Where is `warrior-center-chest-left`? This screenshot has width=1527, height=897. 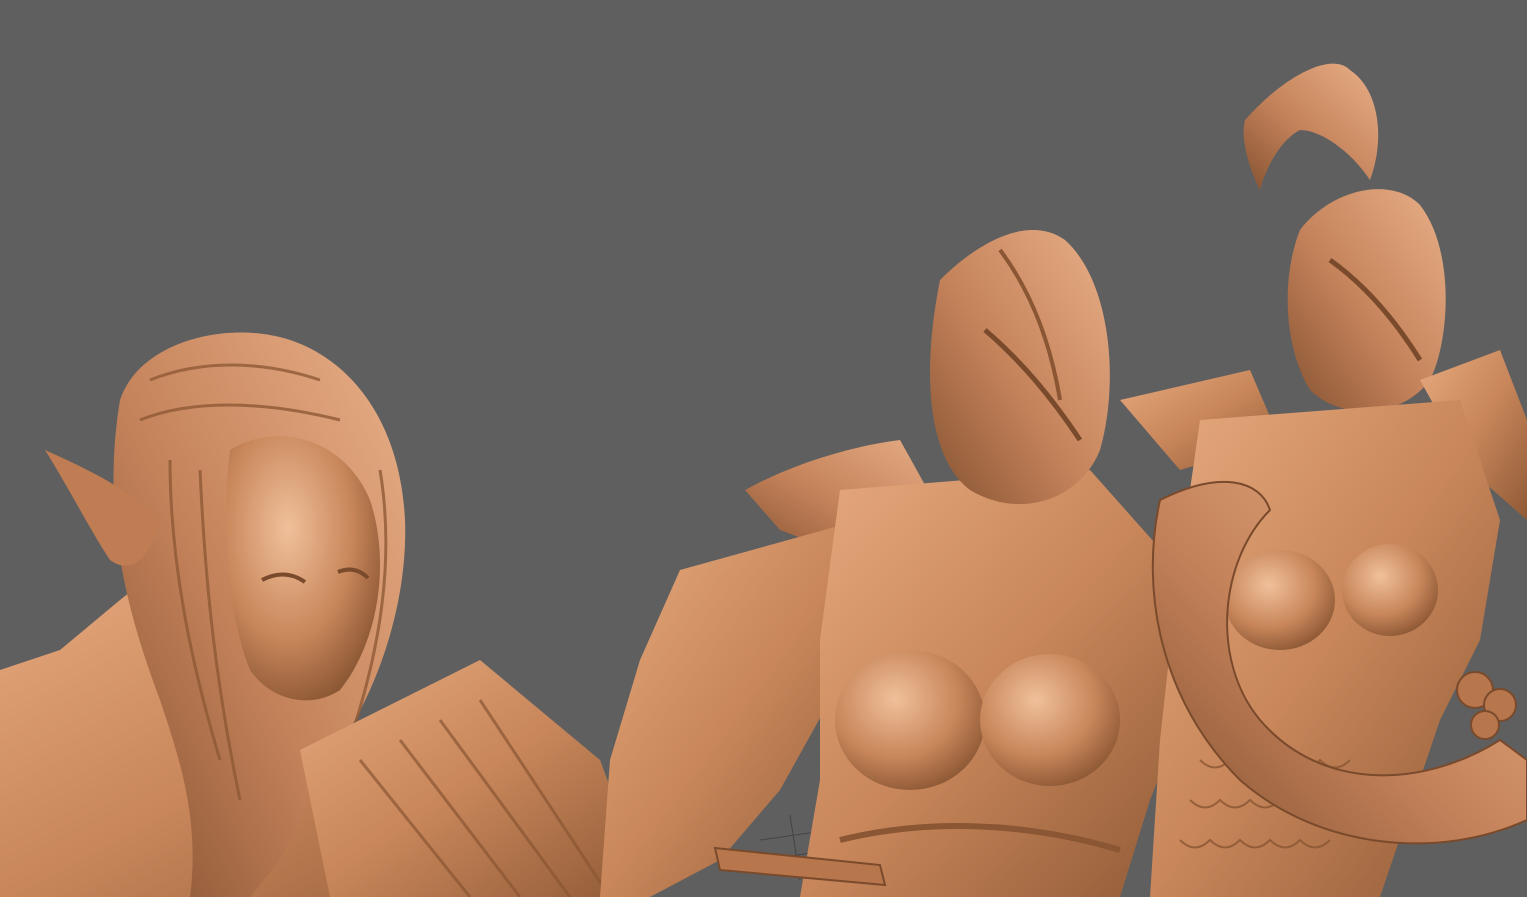 warrior-center-chest-left is located at coordinates (910, 720).